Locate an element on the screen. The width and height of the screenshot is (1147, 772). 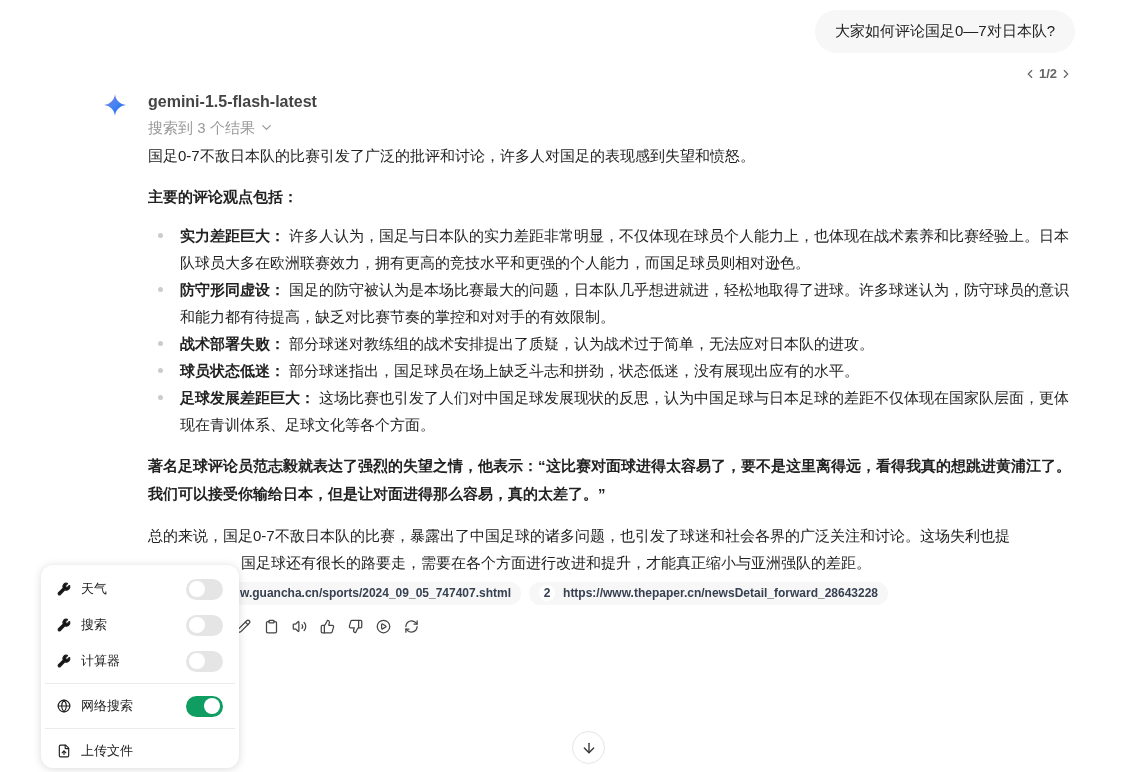
thumbs-down-icon is located at coordinates (355, 626).